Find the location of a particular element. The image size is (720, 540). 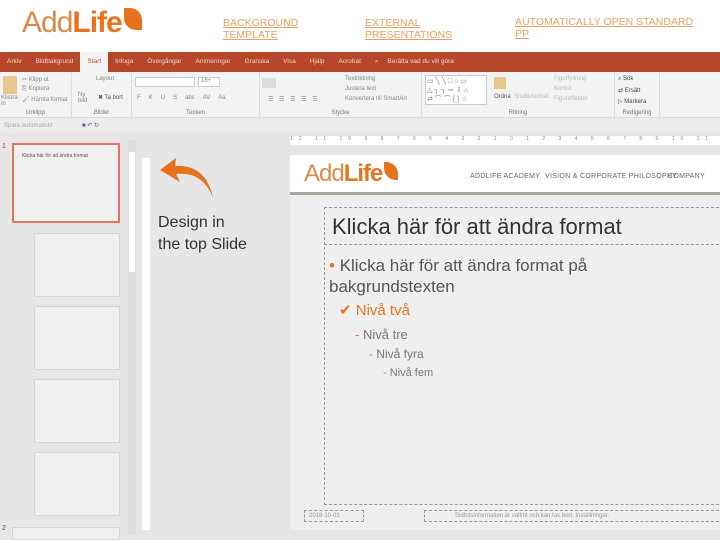

logo-add: Add is located at coordinates (47, 22).